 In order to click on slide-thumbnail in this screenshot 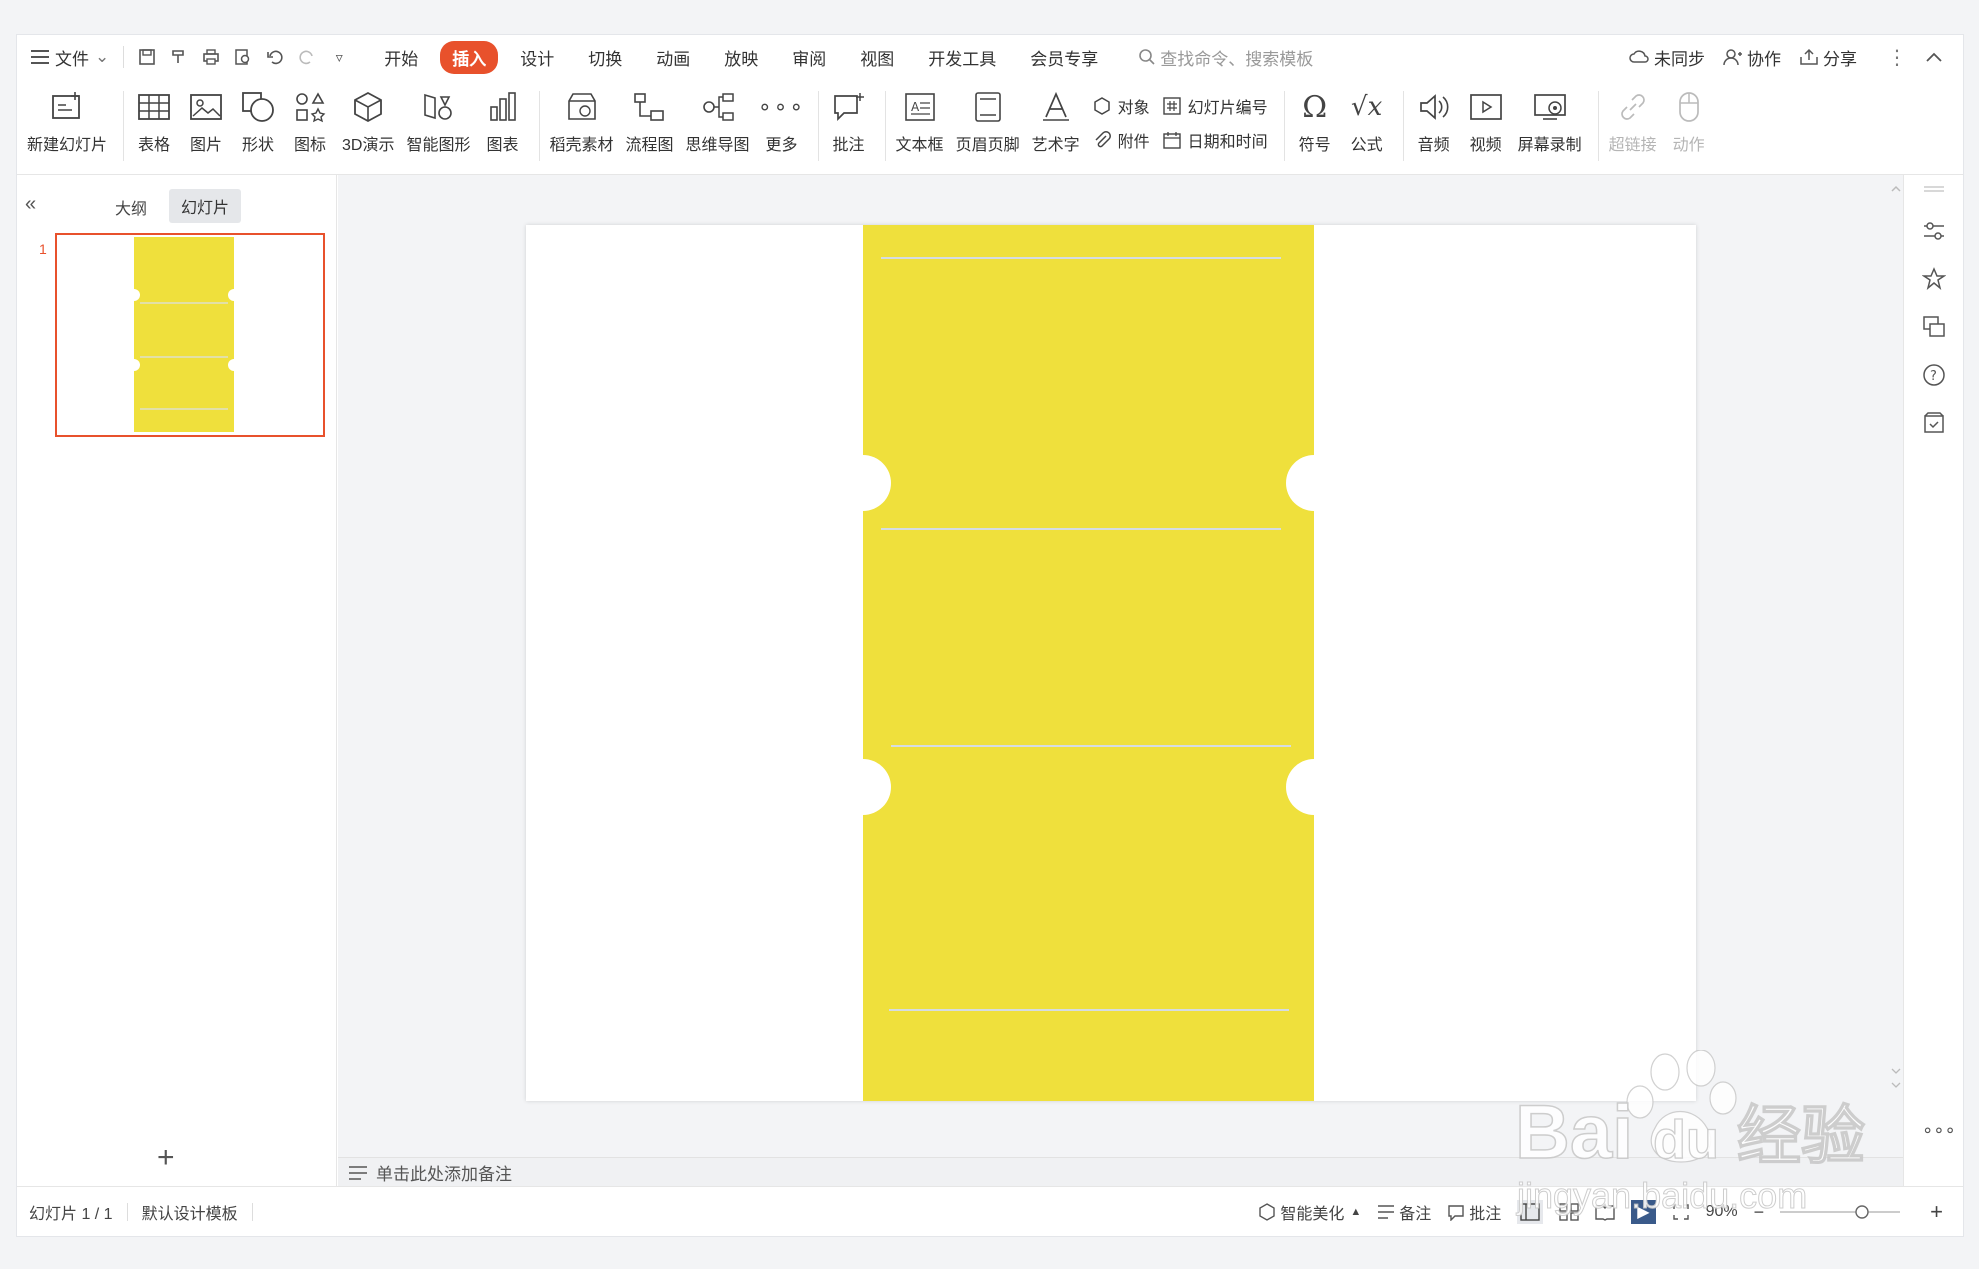, I will do `click(190, 335)`.